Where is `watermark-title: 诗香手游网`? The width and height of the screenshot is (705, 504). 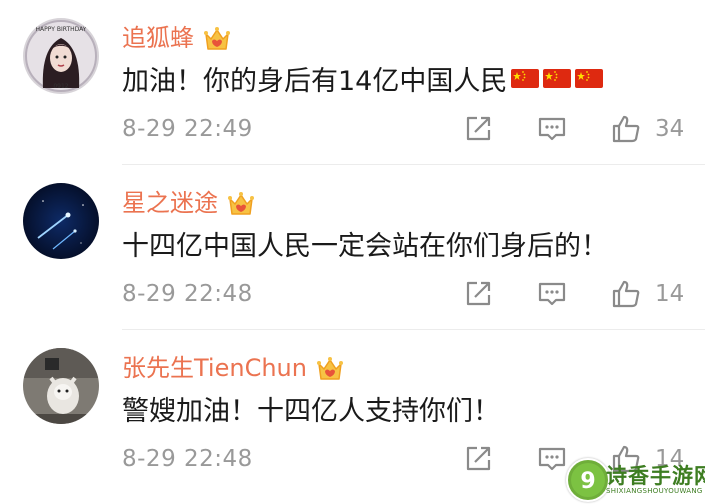 watermark-title: 诗香手游网 is located at coordinates (655, 476).